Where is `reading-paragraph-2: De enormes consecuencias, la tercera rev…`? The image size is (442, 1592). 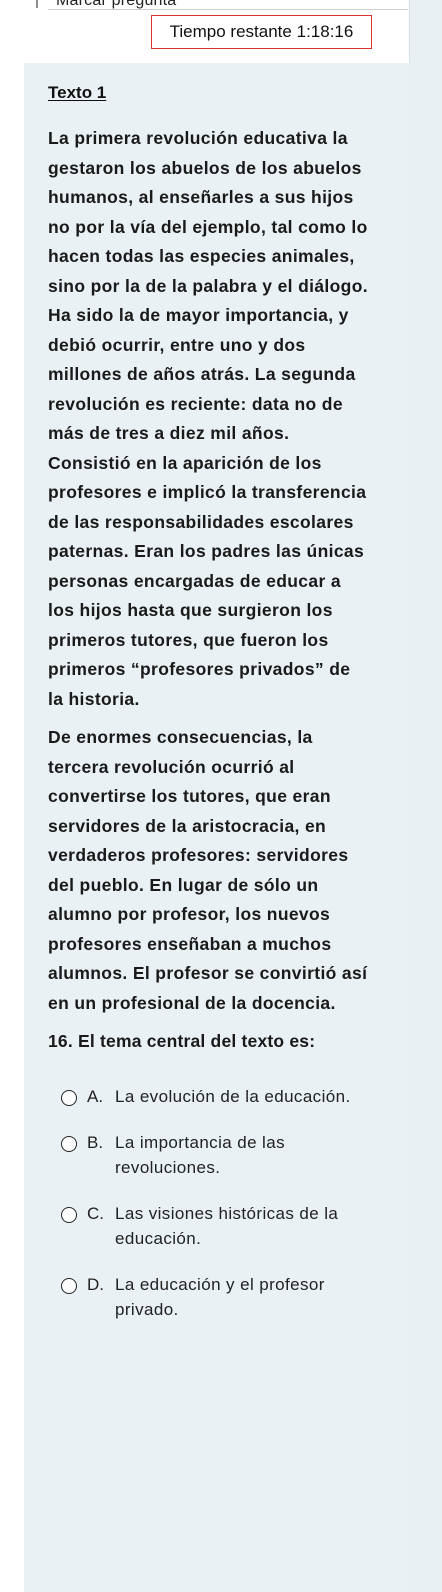
reading-paragraph-2: De enormes consecuencias, la tercera rev… is located at coordinates (208, 870).